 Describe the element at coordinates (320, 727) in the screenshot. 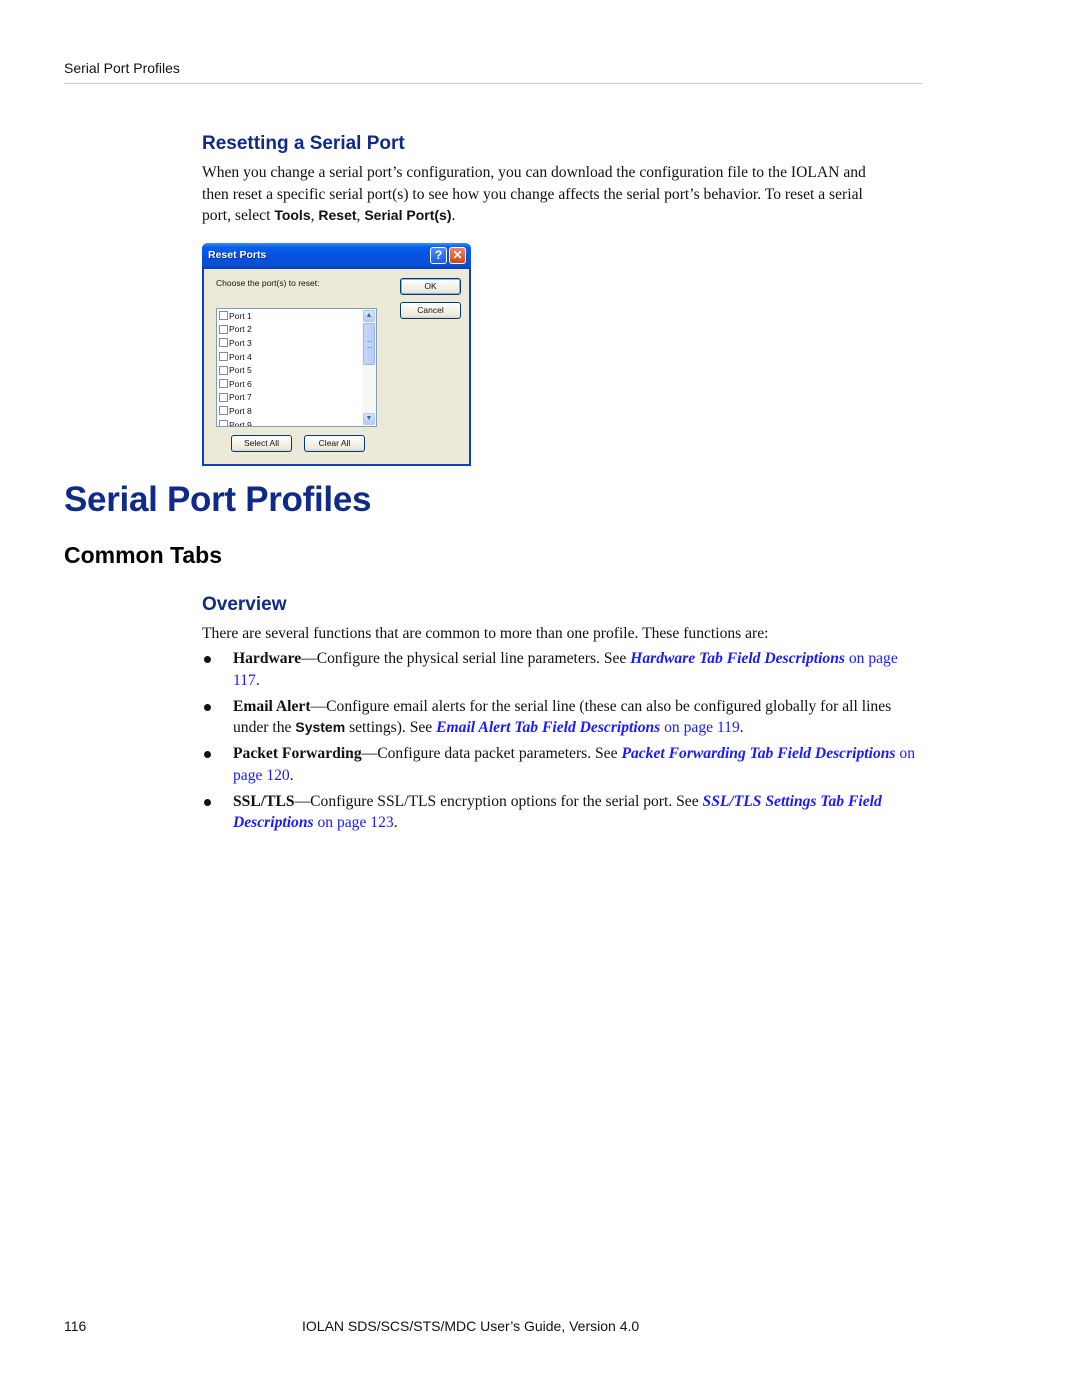

I see `system-term: System` at that location.